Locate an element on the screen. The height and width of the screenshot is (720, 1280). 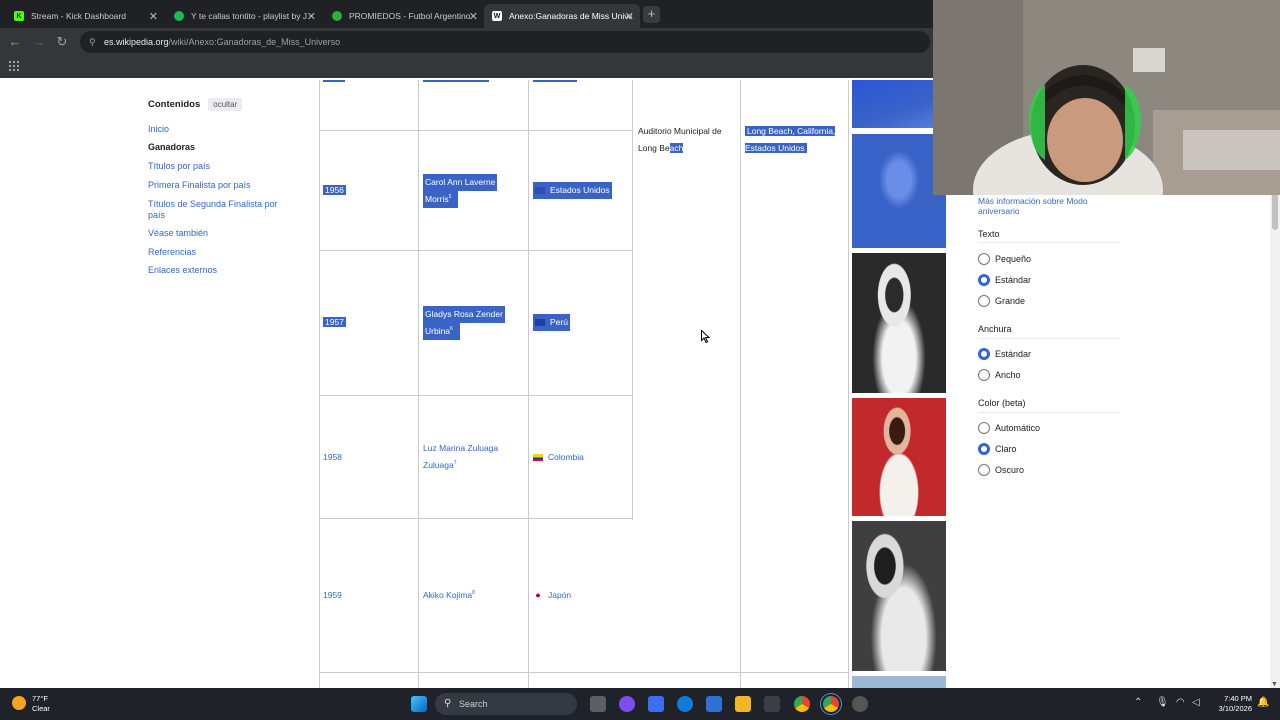
radio-icon is located at coordinates (984, 259).